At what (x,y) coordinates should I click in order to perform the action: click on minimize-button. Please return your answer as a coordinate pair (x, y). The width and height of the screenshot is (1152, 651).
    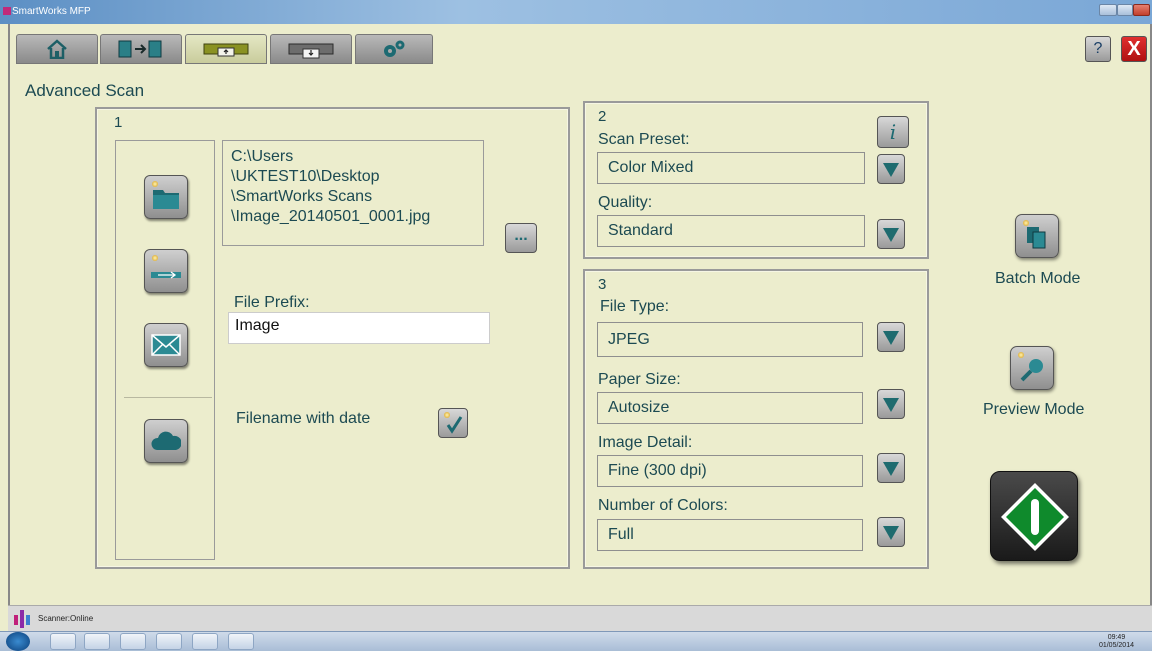
    Looking at the image, I should click on (1108, 10).